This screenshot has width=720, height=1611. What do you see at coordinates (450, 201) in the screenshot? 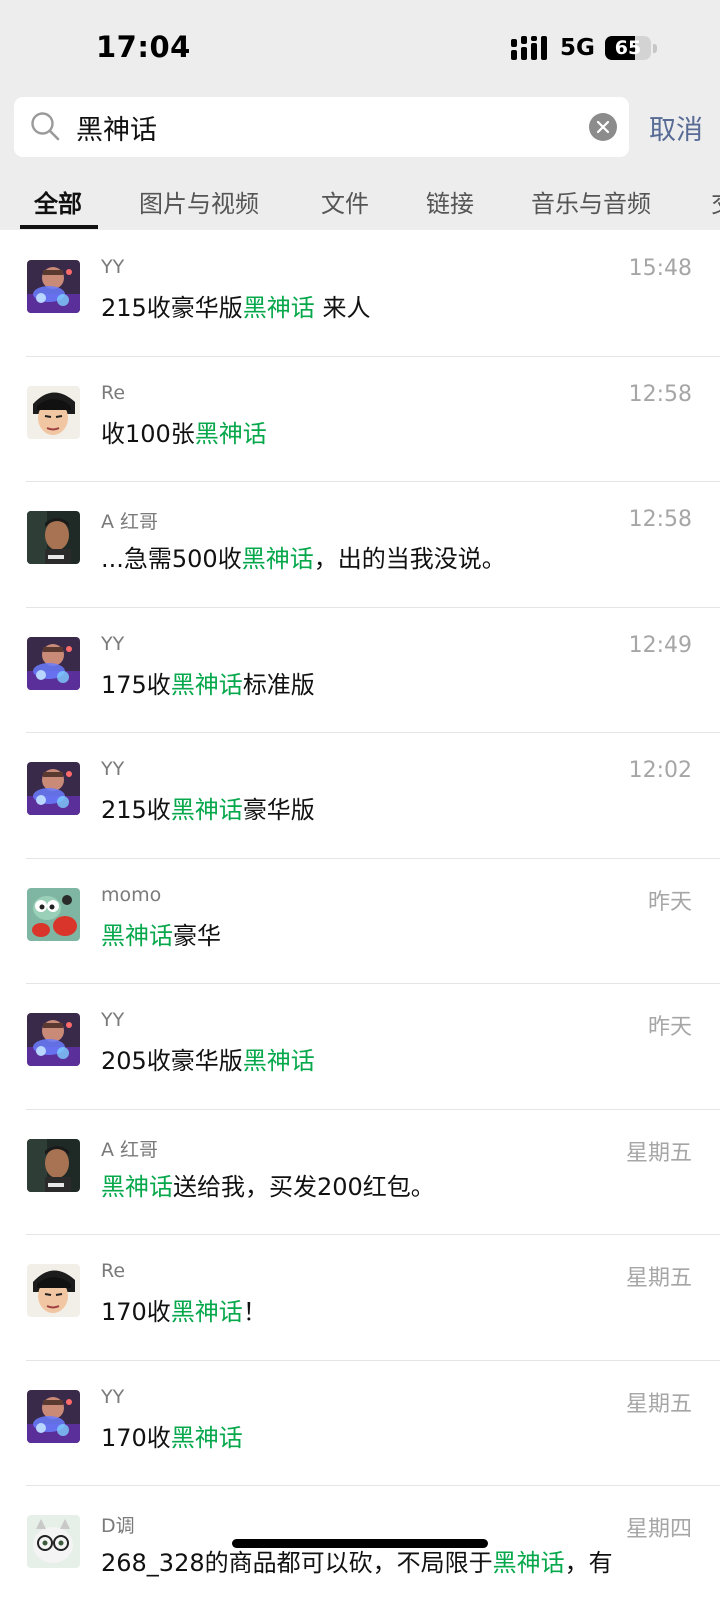
I see `tab-links: 链接` at bounding box center [450, 201].